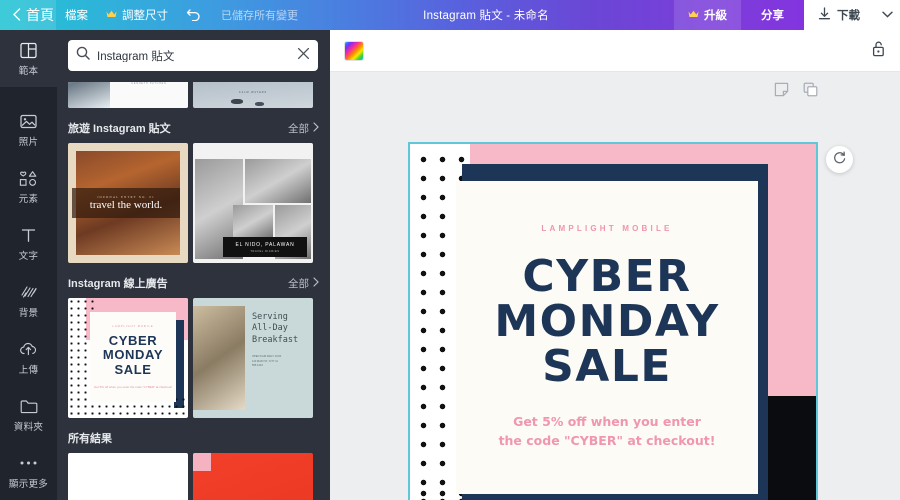  What do you see at coordinates (259, 16) in the screenshot?
I see `save-status: 已儲存所有變更` at bounding box center [259, 16].